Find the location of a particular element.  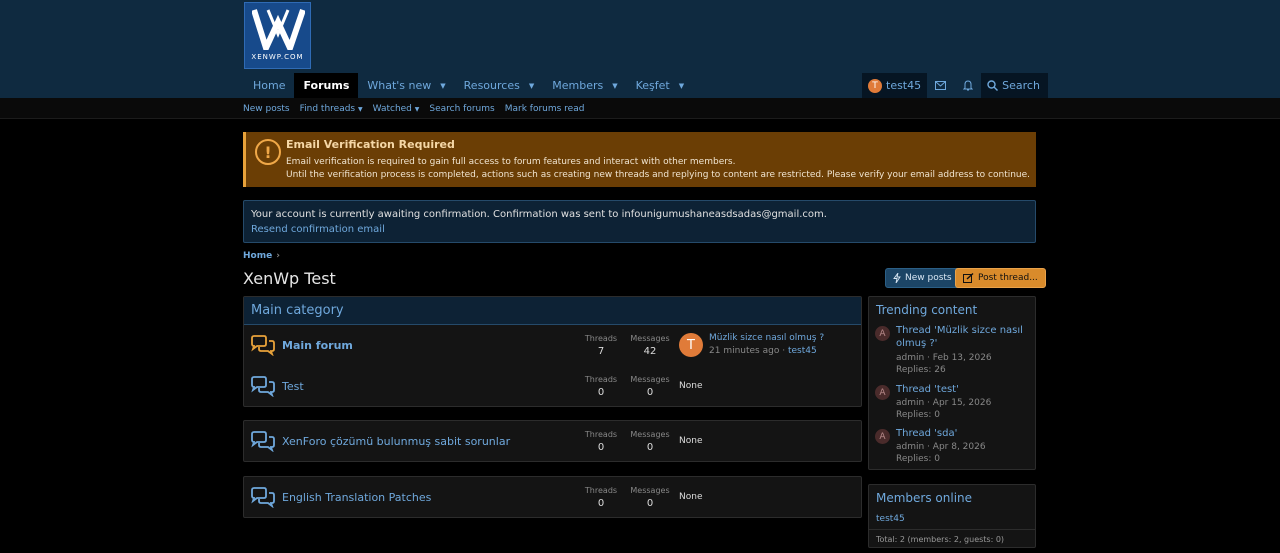

bell-icon is located at coordinates (967, 85).